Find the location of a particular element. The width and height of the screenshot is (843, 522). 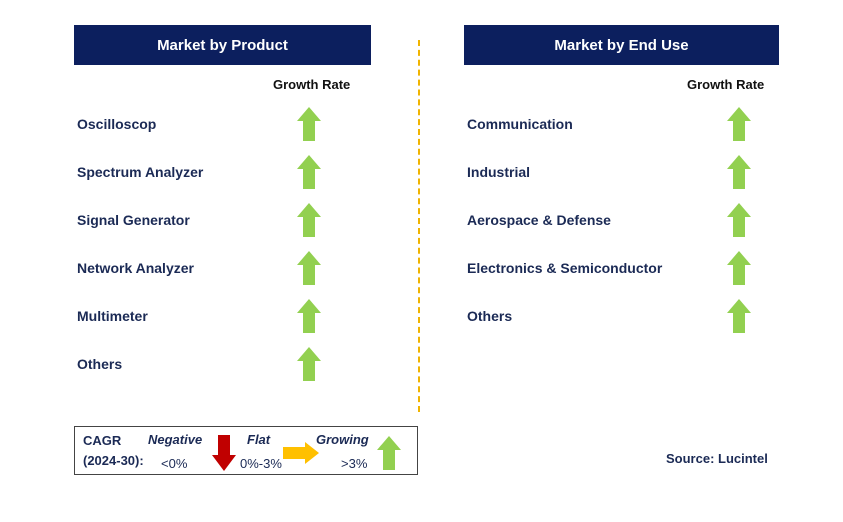

flat-arrow-icon is located at coordinates (301, 453).